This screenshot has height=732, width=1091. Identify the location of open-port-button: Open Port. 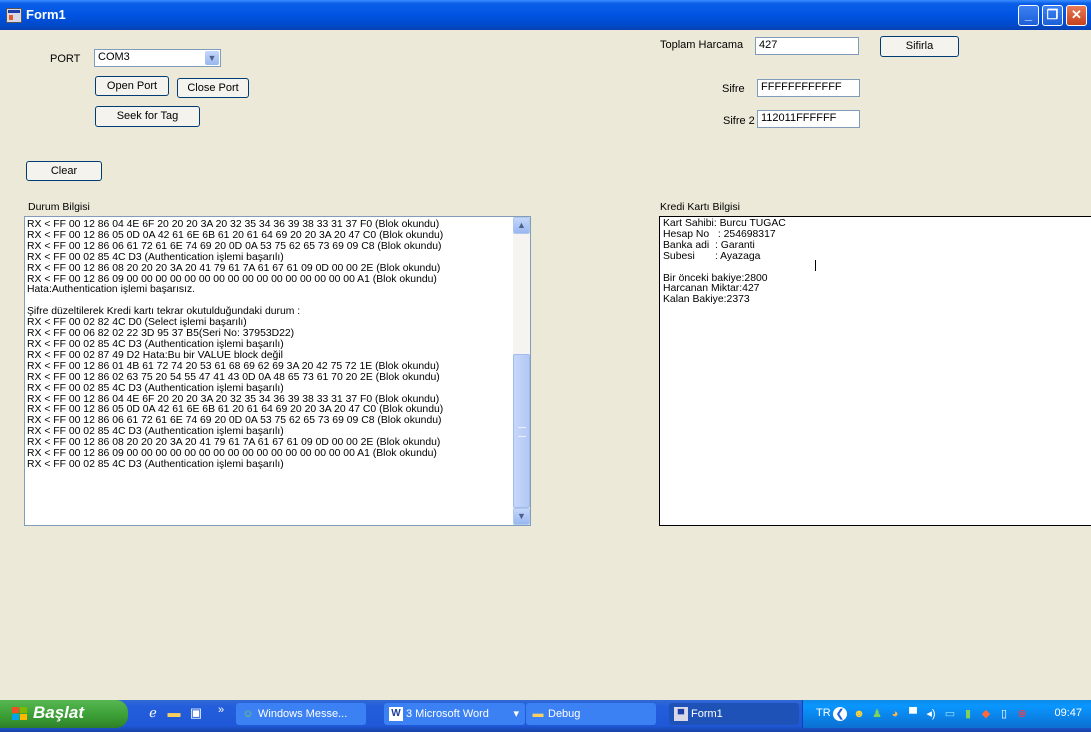
(132, 86).